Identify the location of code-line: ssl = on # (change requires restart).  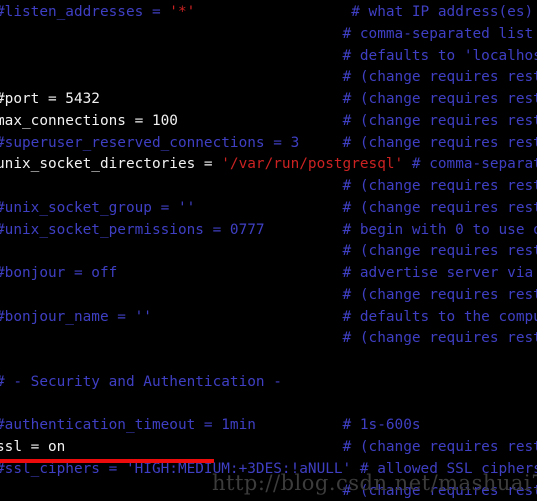
(268, 448).